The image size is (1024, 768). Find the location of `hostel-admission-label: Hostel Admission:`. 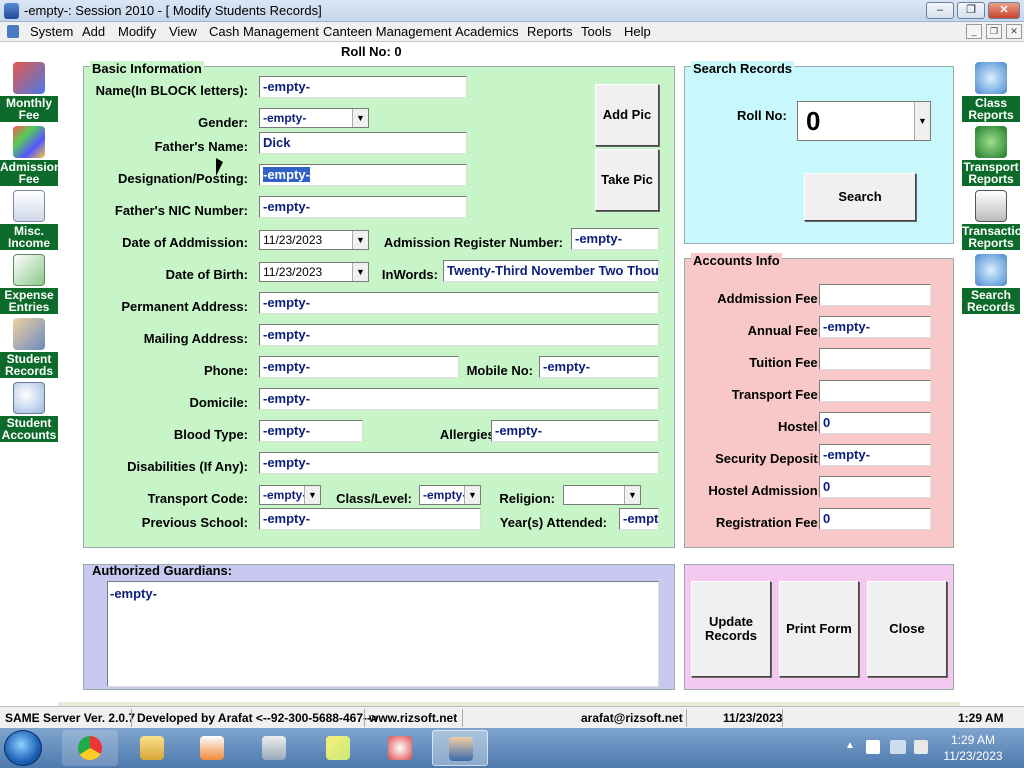

hostel-admission-label: Hostel Admission: is located at coordinates (765, 490).